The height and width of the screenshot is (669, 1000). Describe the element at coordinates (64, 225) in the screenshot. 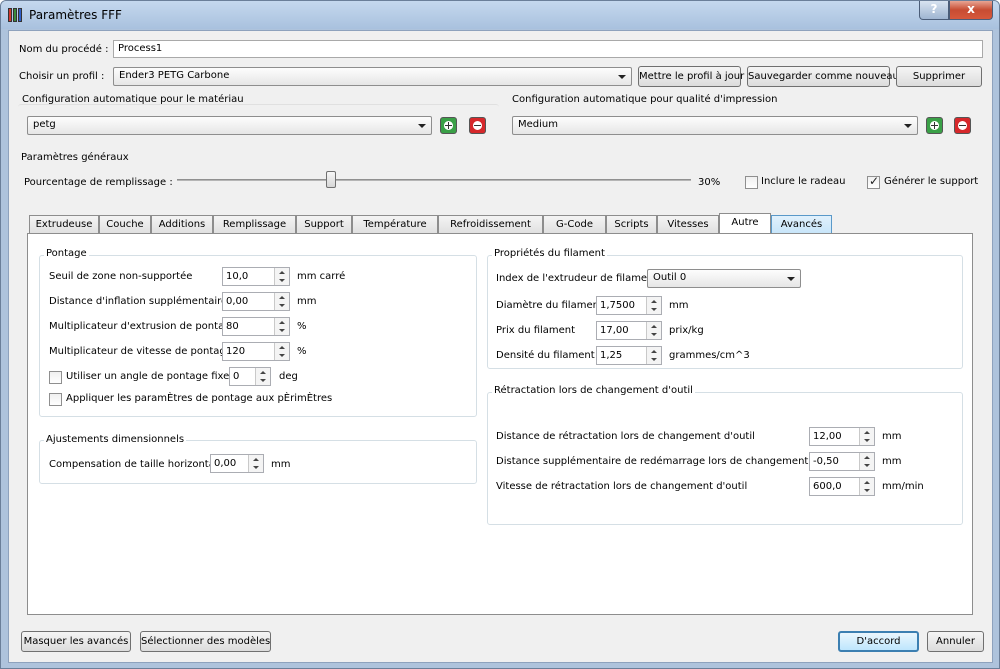

I see `tab-0: Extrudeuse` at that location.